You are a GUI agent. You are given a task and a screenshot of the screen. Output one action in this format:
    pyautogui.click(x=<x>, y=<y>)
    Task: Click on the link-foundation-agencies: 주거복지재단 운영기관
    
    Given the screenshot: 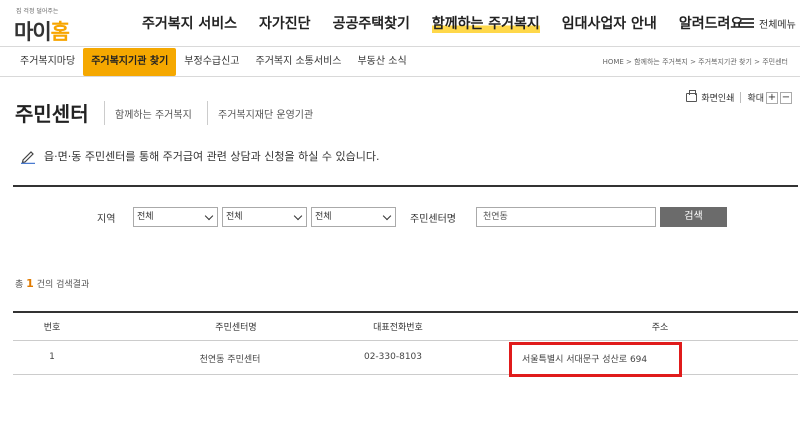 What is the action you would take?
    pyautogui.click(x=265, y=113)
    